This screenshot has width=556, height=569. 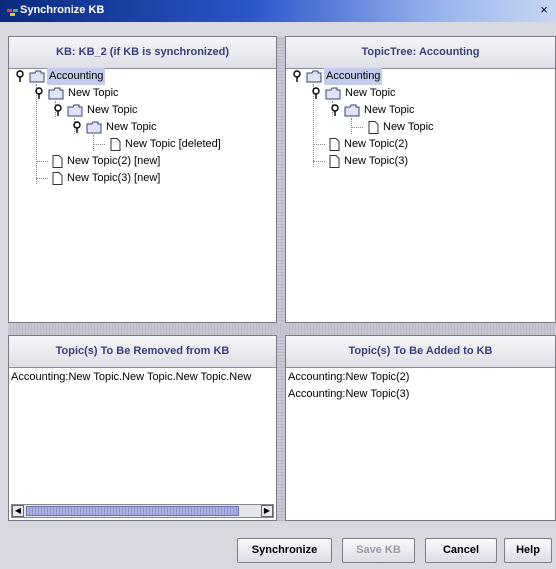 I want to click on tree-node-label: New Topic(3) [new], so click(x=114, y=178).